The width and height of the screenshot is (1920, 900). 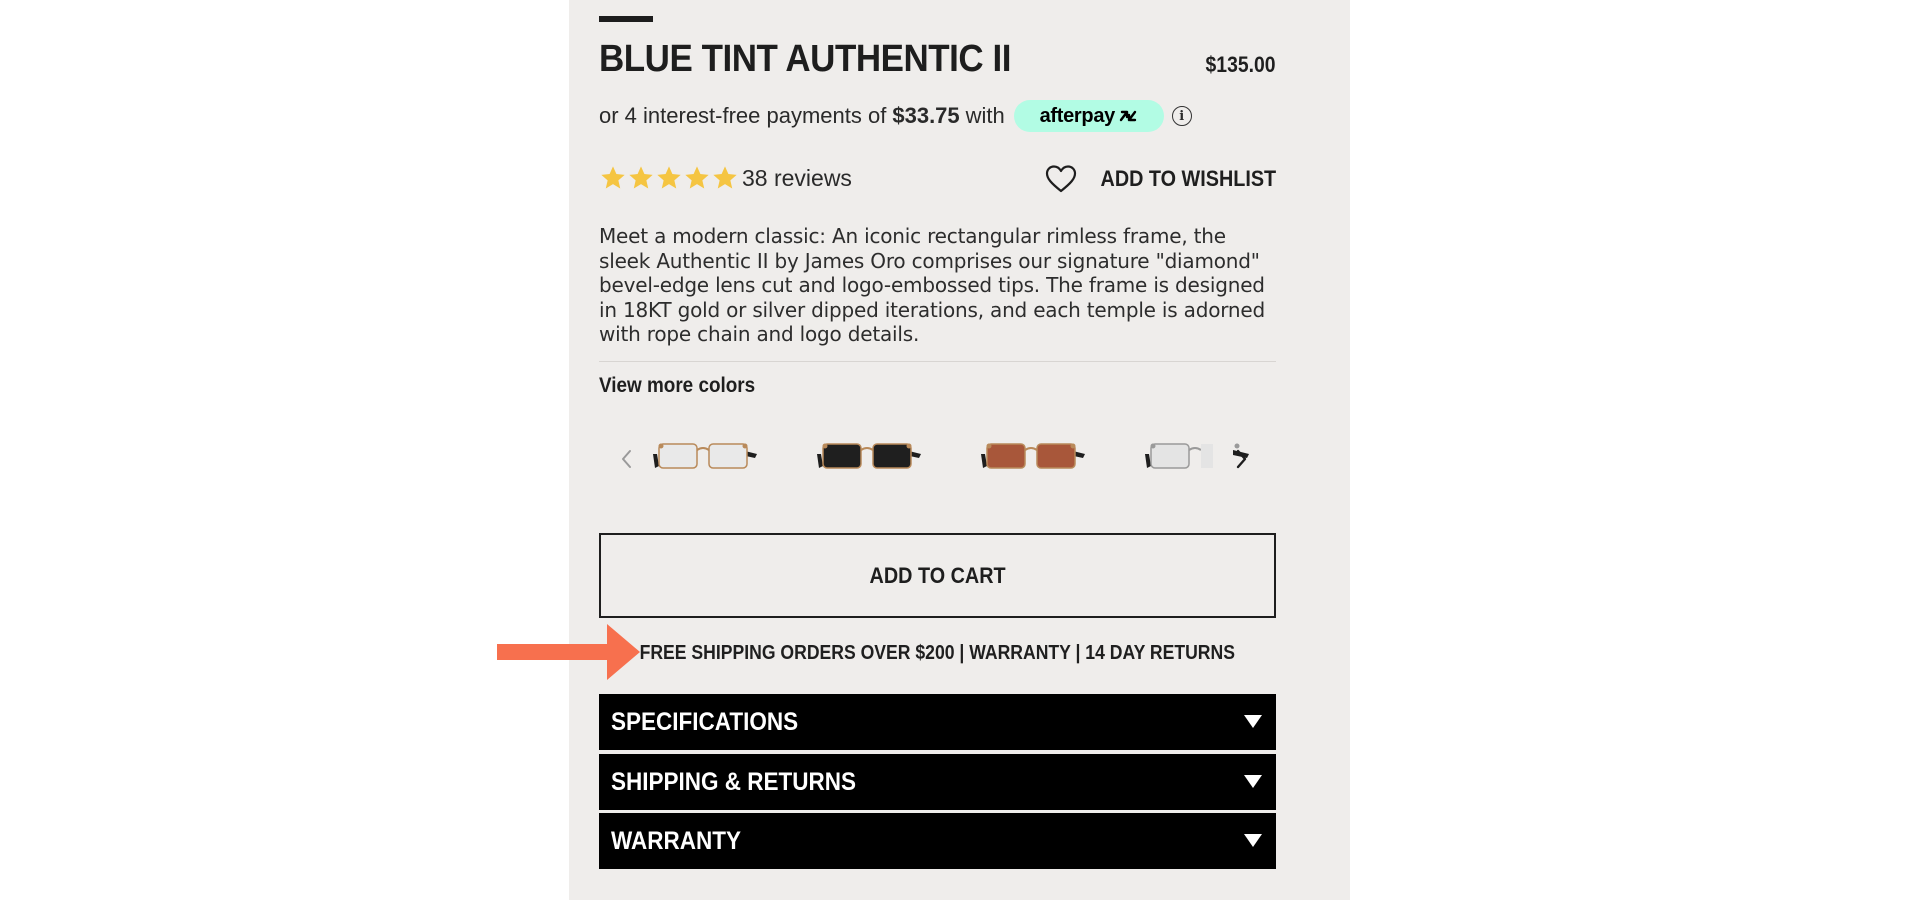 What do you see at coordinates (1181, 116) in the screenshot?
I see `info-icon: i` at bounding box center [1181, 116].